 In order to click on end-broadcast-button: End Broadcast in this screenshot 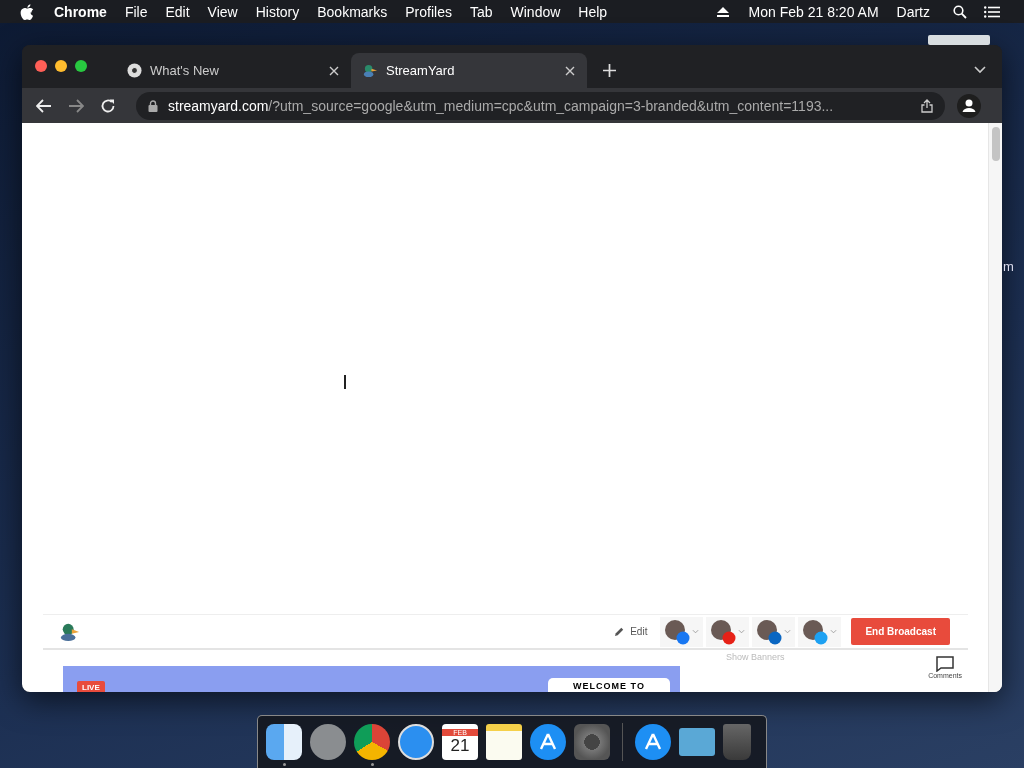, I will do `click(900, 631)`.